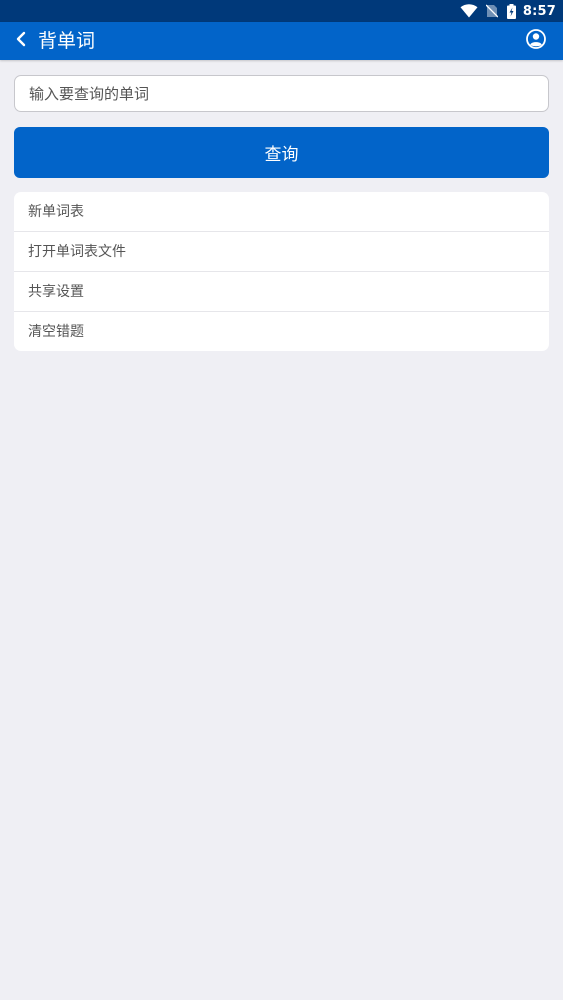  I want to click on status-bar: 8:57, so click(281, 11).